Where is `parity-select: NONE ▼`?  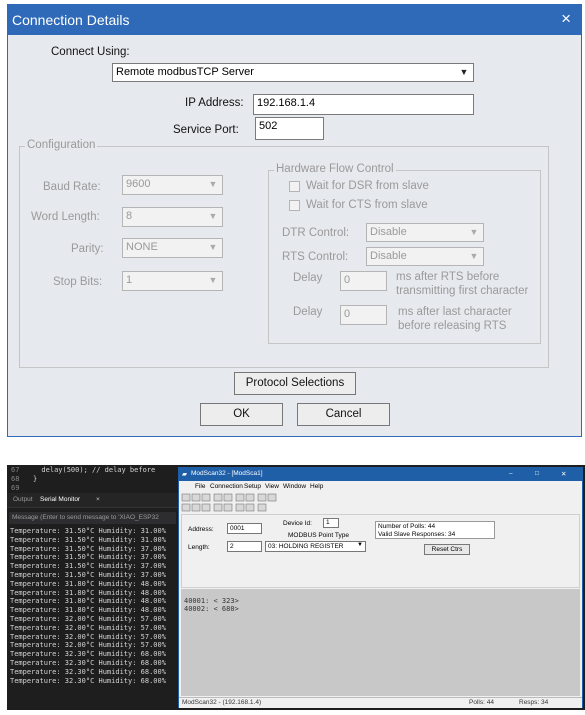
parity-select: NONE ▼ is located at coordinates (172, 248).